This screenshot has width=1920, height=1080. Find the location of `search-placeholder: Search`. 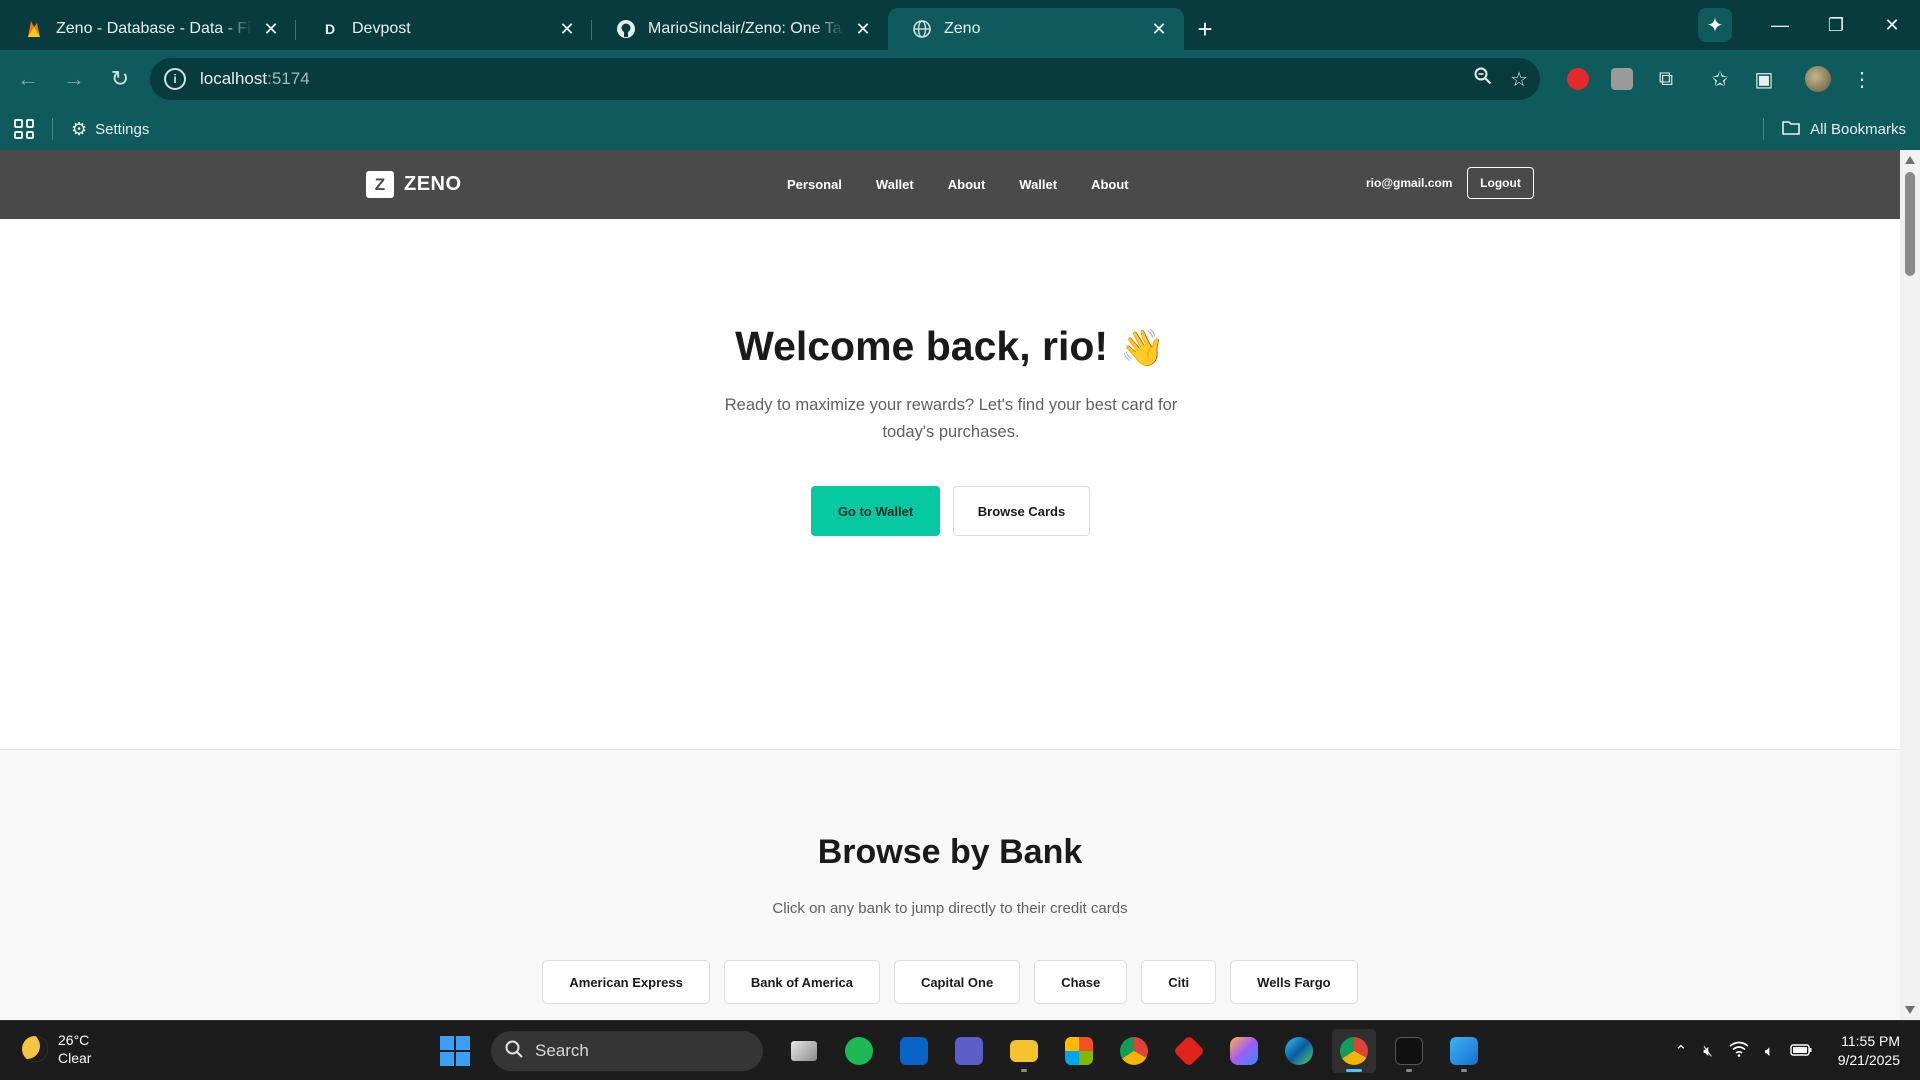

search-placeholder: Search is located at coordinates (562, 1050).